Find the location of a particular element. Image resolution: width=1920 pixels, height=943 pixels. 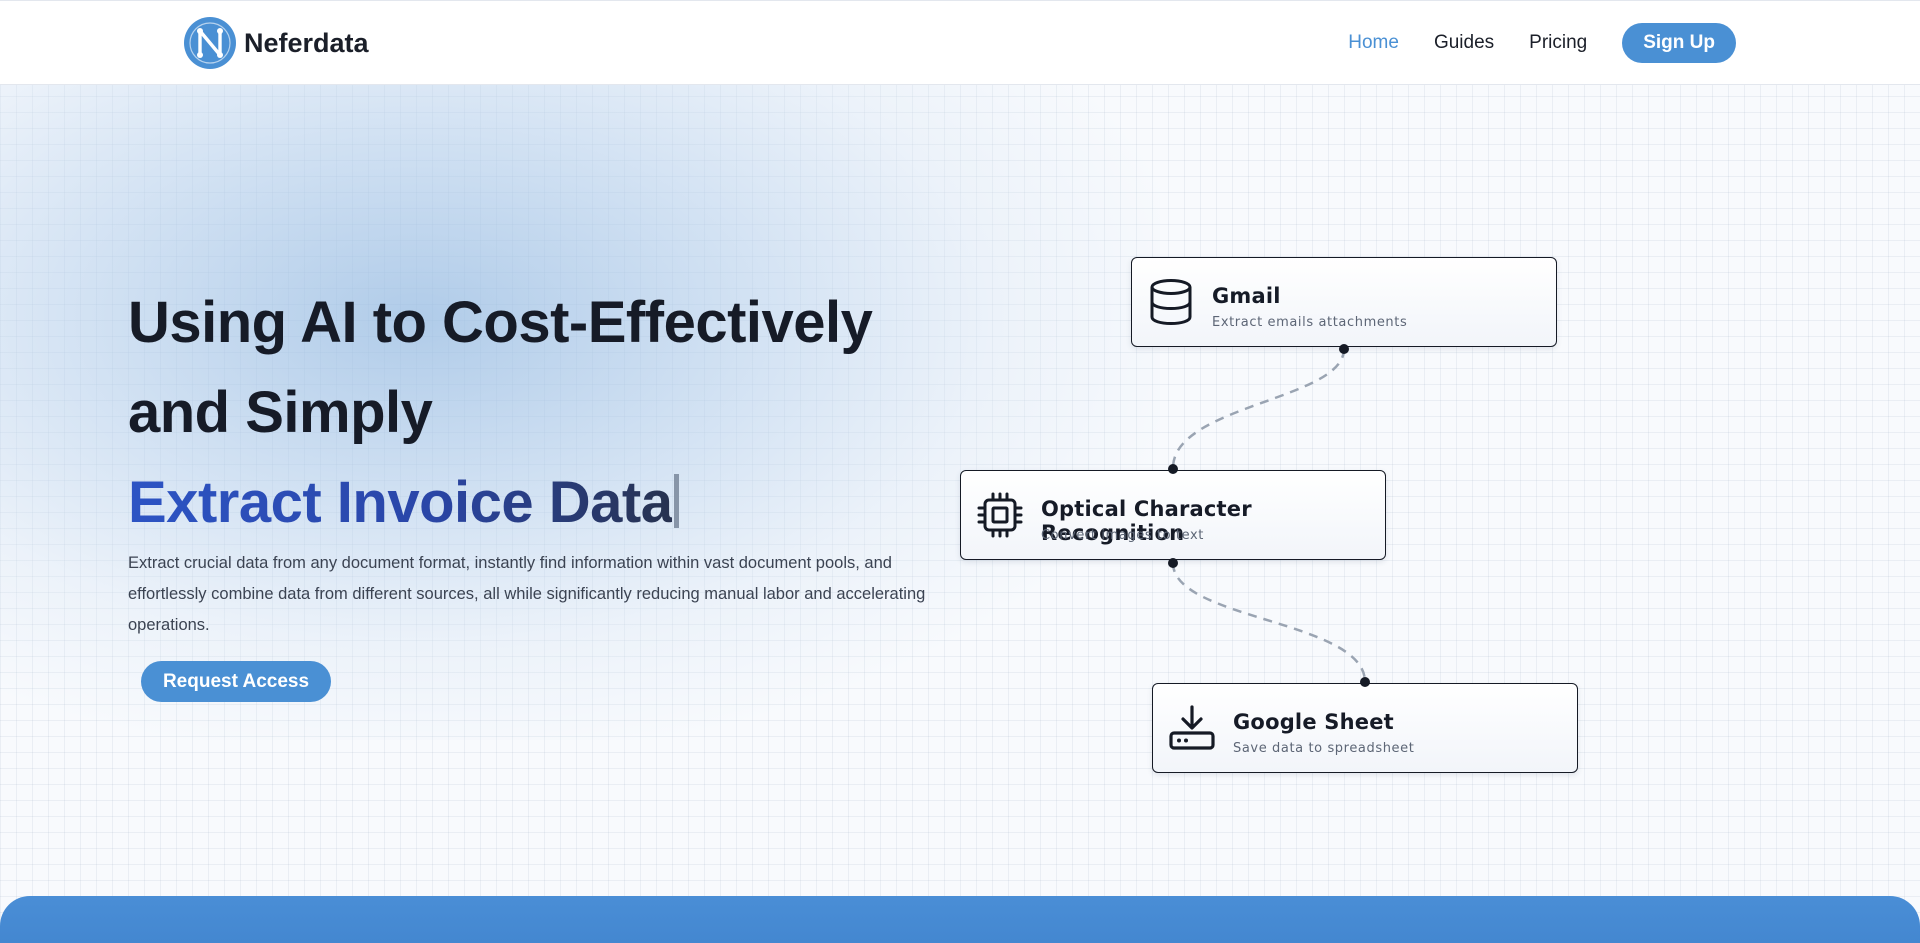

flow-node-gmail: Gmail Extract emails attachments is located at coordinates (1344, 302).